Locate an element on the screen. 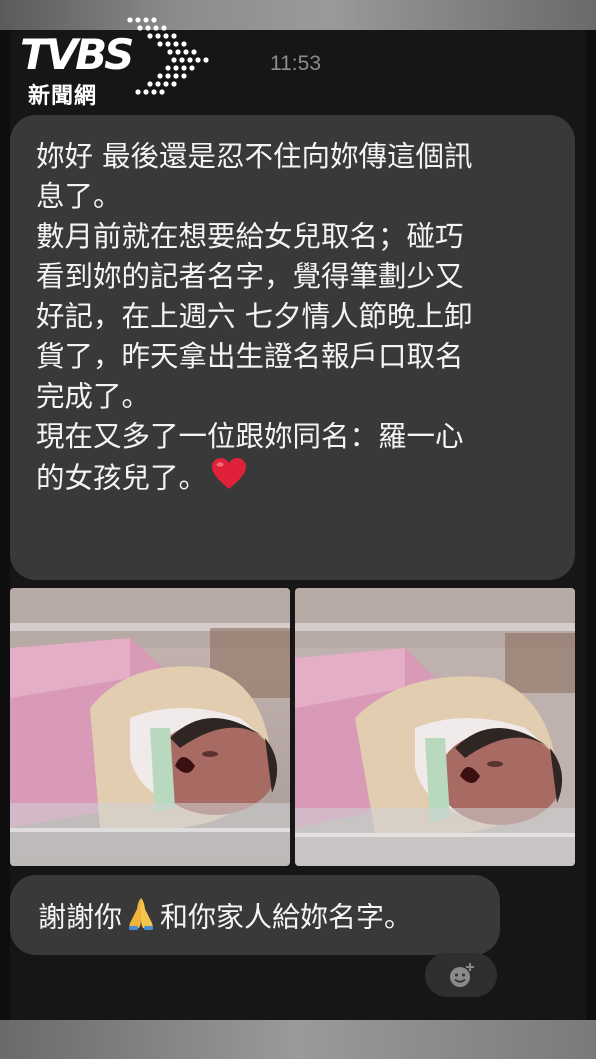 The width and height of the screenshot is (596, 1059). message-timestamp: 11:53 is located at coordinates (295, 63).